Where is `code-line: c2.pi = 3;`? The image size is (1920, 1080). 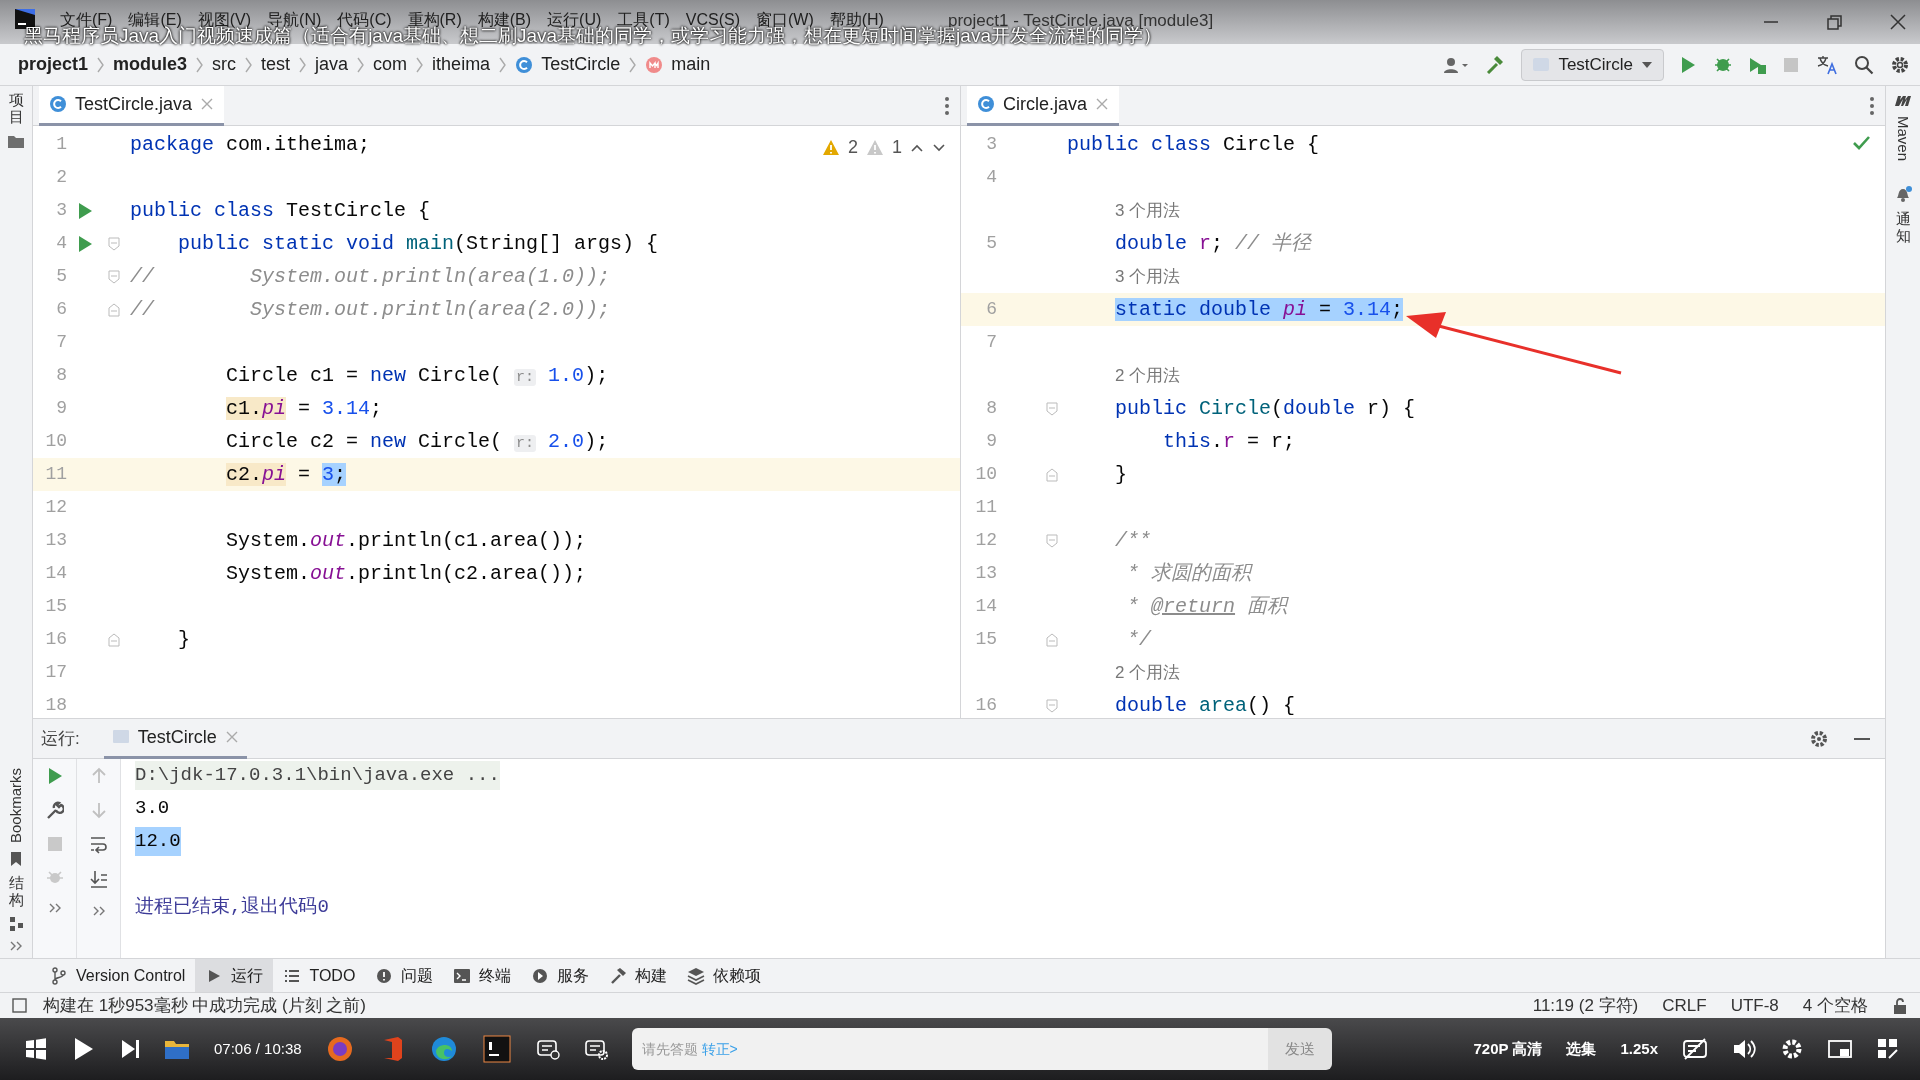 code-line: c2.pi = 3; is located at coordinates (286, 474).